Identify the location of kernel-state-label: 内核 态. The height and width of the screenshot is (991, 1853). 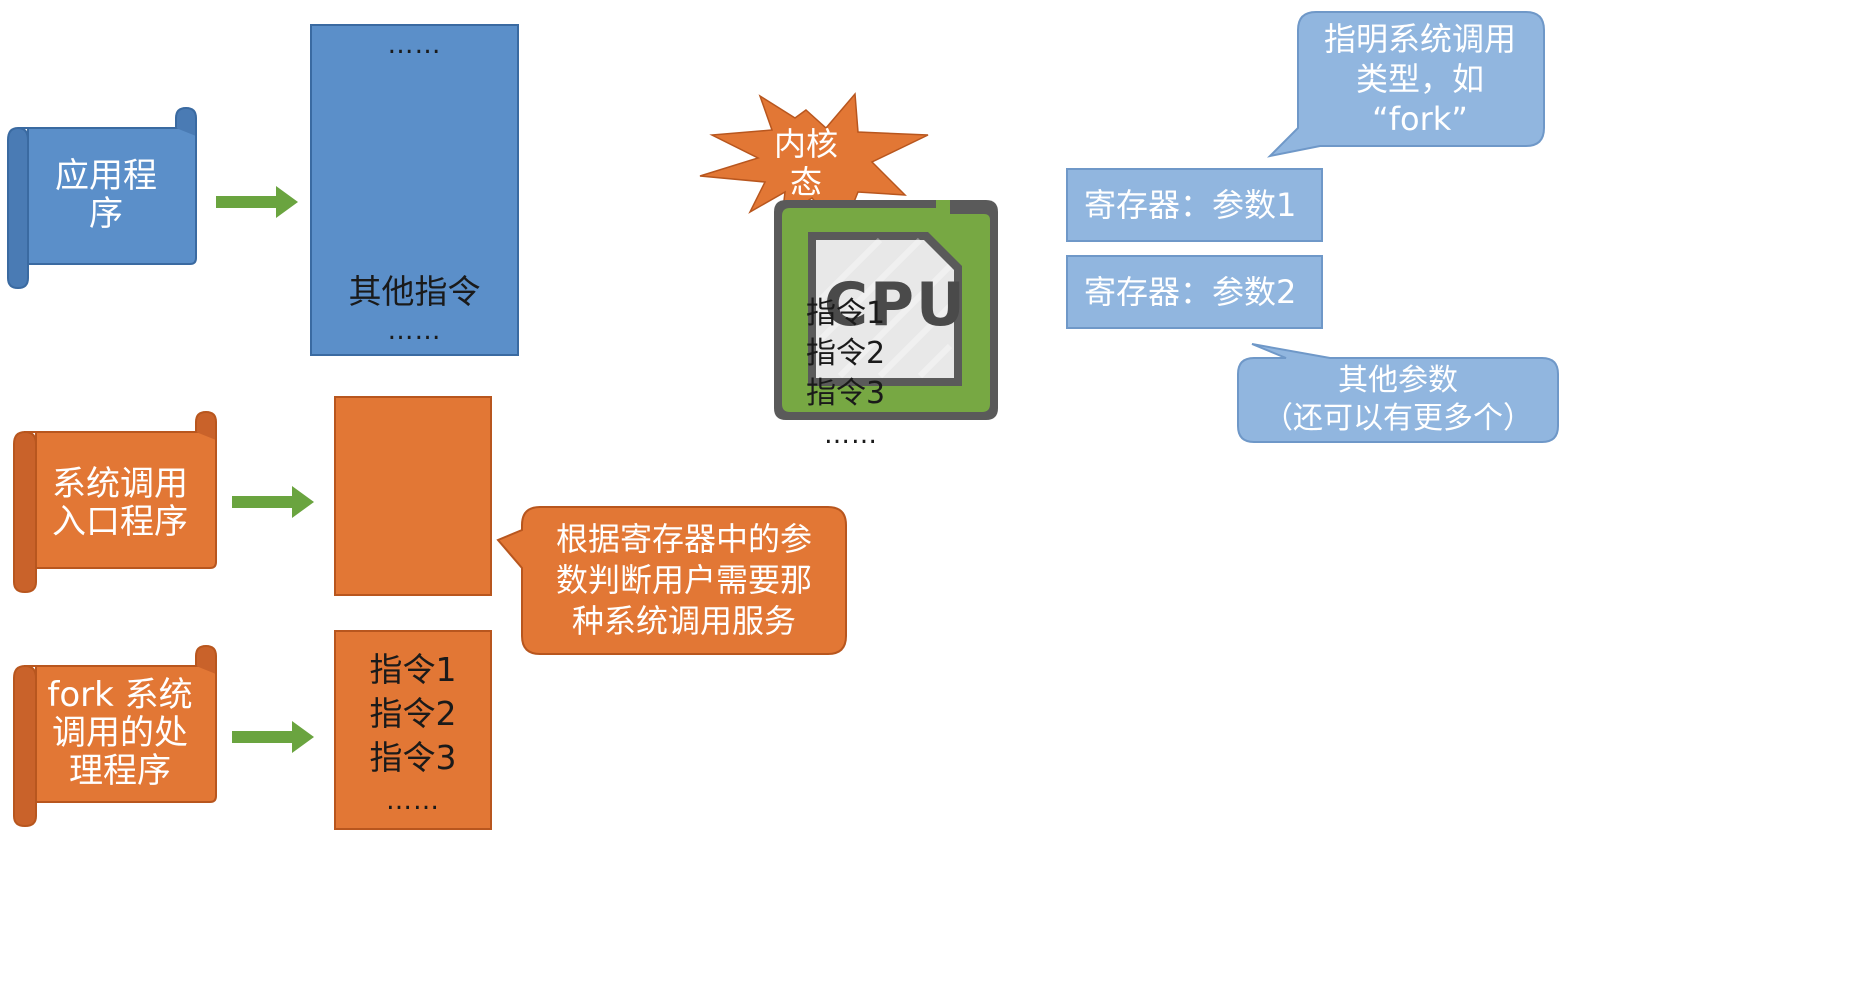
(805, 163).